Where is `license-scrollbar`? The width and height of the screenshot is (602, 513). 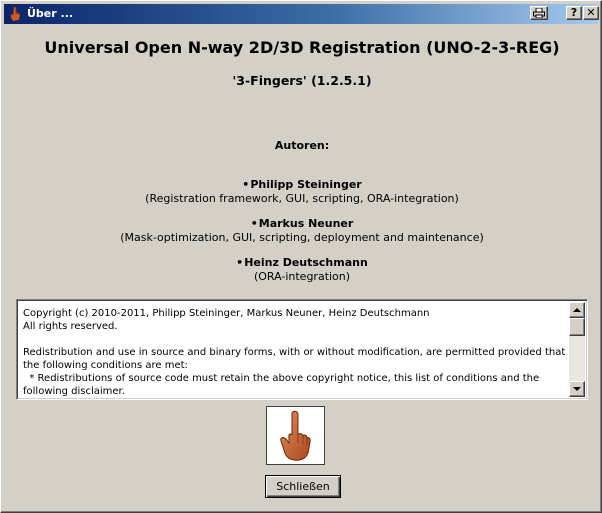 license-scrollbar is located at coordinates (577, 349).